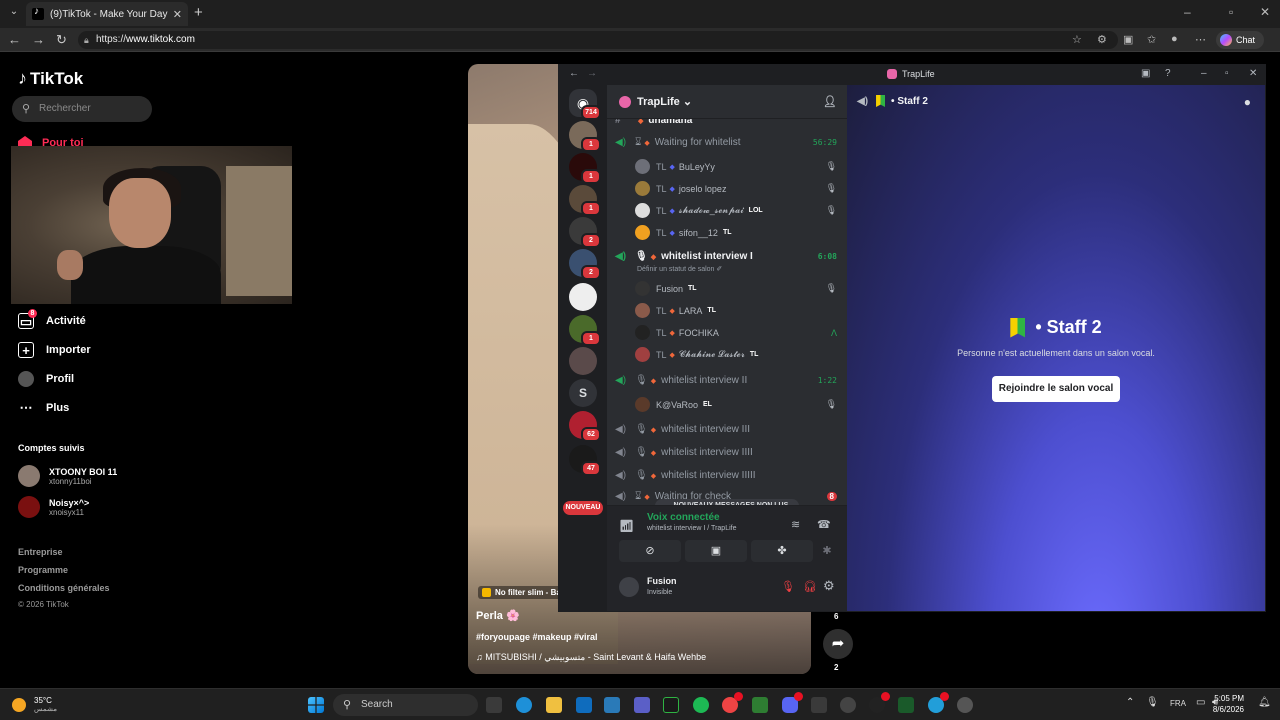  What do you see at coordinates (1178, 703) in the screenshot?
I see `language-indicator: FRA` at bounding box center [1178, 703].